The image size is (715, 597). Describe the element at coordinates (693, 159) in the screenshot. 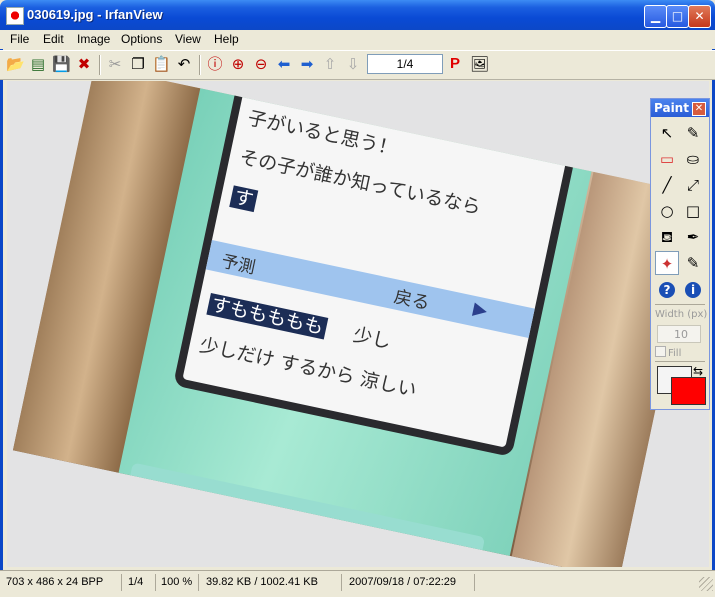

I see `stamp-tool-icon: ⛀` at that location.